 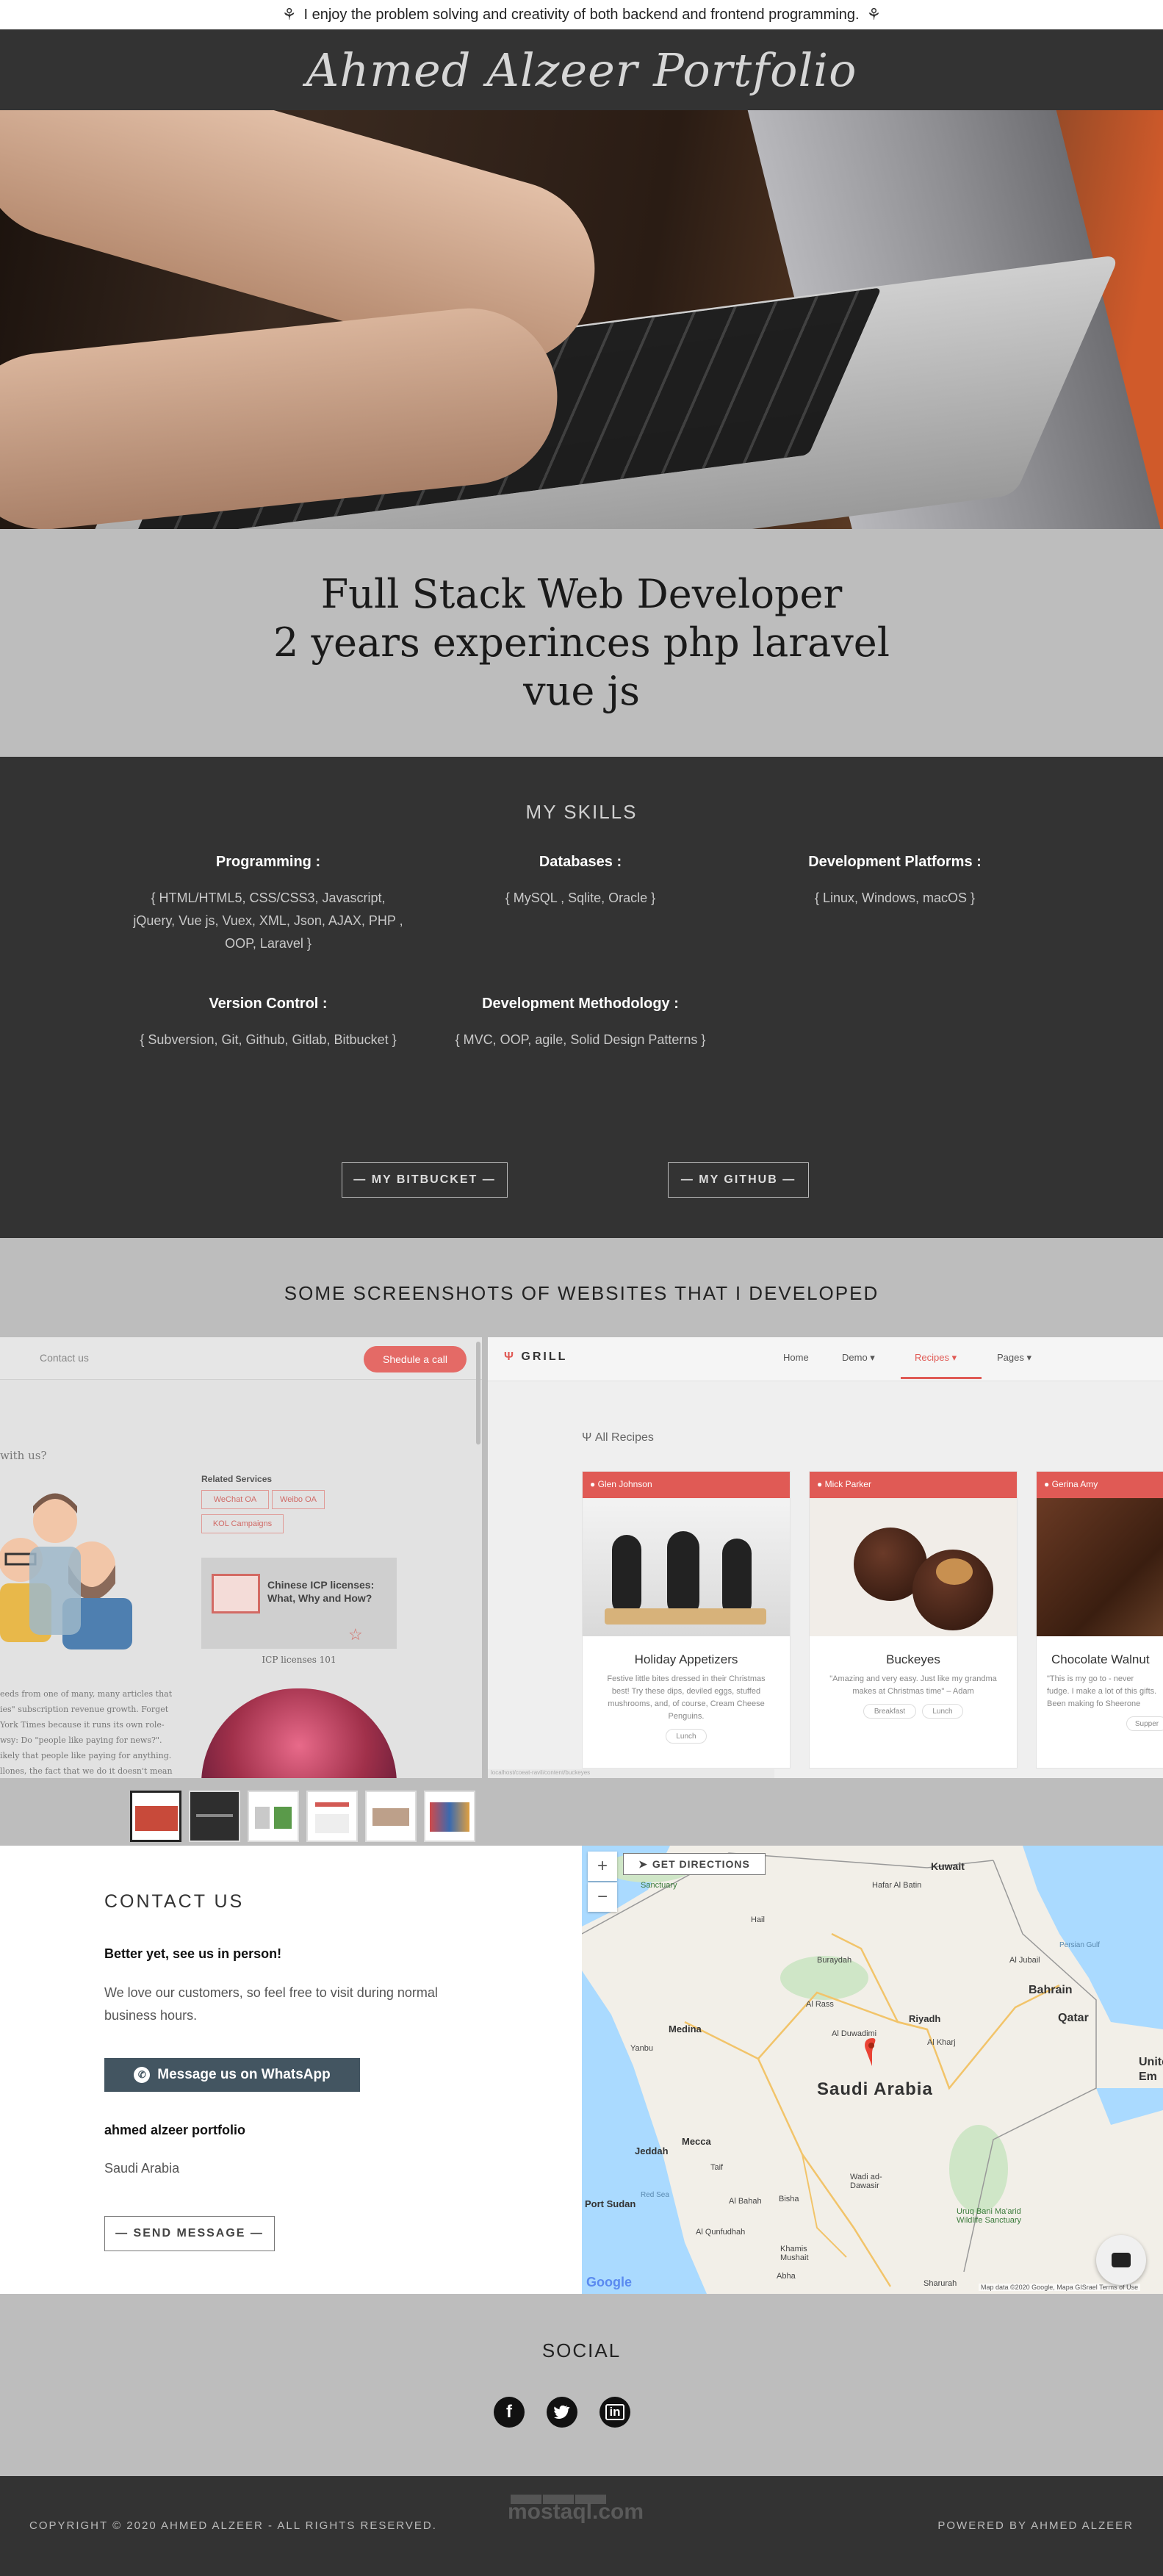 What do you see at coordinates (758, 1919) in the screenshot?
I see `map-city: Hail` at bounding box center [758, 1919].